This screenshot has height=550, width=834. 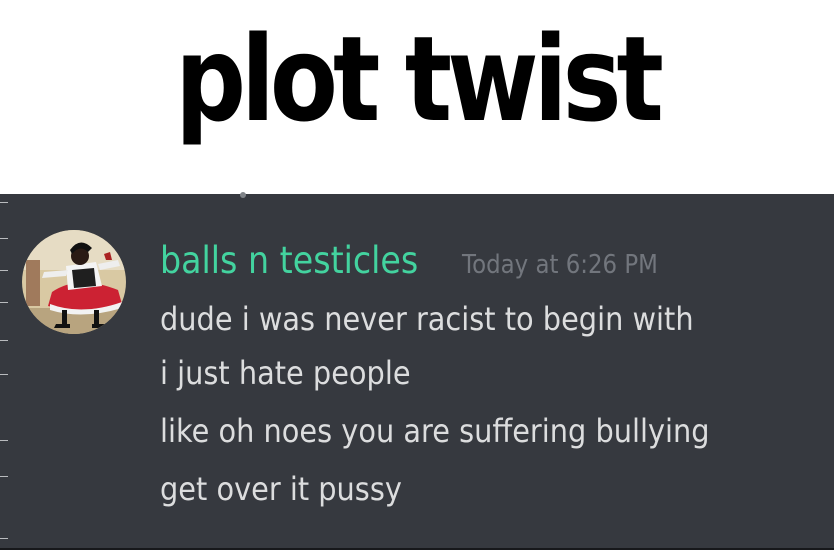 What do you see at coordinates (281, 489) in the screenshot?
I see `message-line: get over it pussy` at bounding box center [281, 489].